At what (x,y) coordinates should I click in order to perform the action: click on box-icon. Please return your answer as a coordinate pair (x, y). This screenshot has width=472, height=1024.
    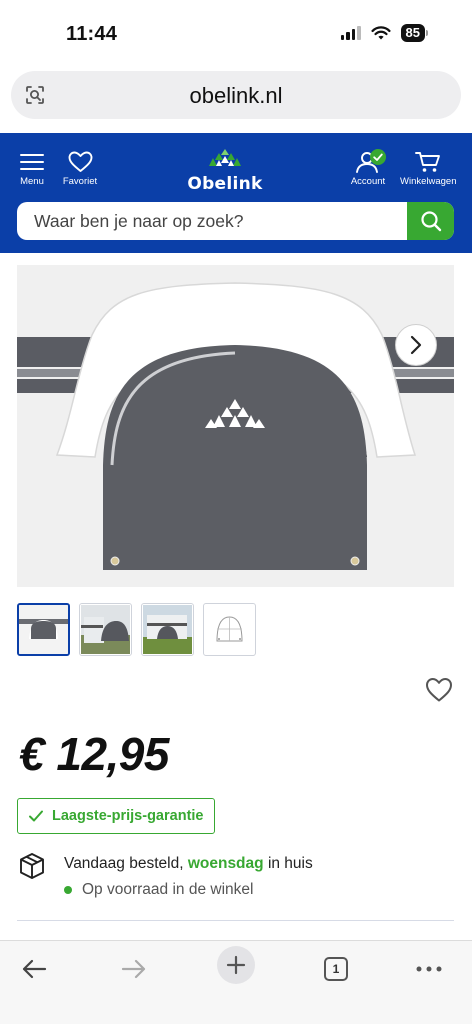
    Looking at the image, I should click on (32, 866).